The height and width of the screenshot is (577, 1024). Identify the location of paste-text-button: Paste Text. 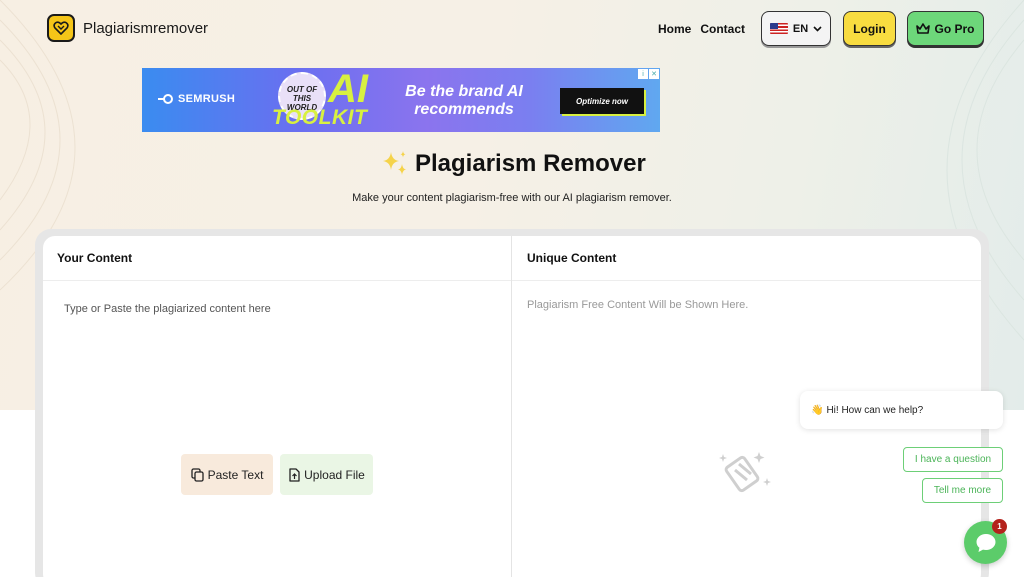
(227, 474).